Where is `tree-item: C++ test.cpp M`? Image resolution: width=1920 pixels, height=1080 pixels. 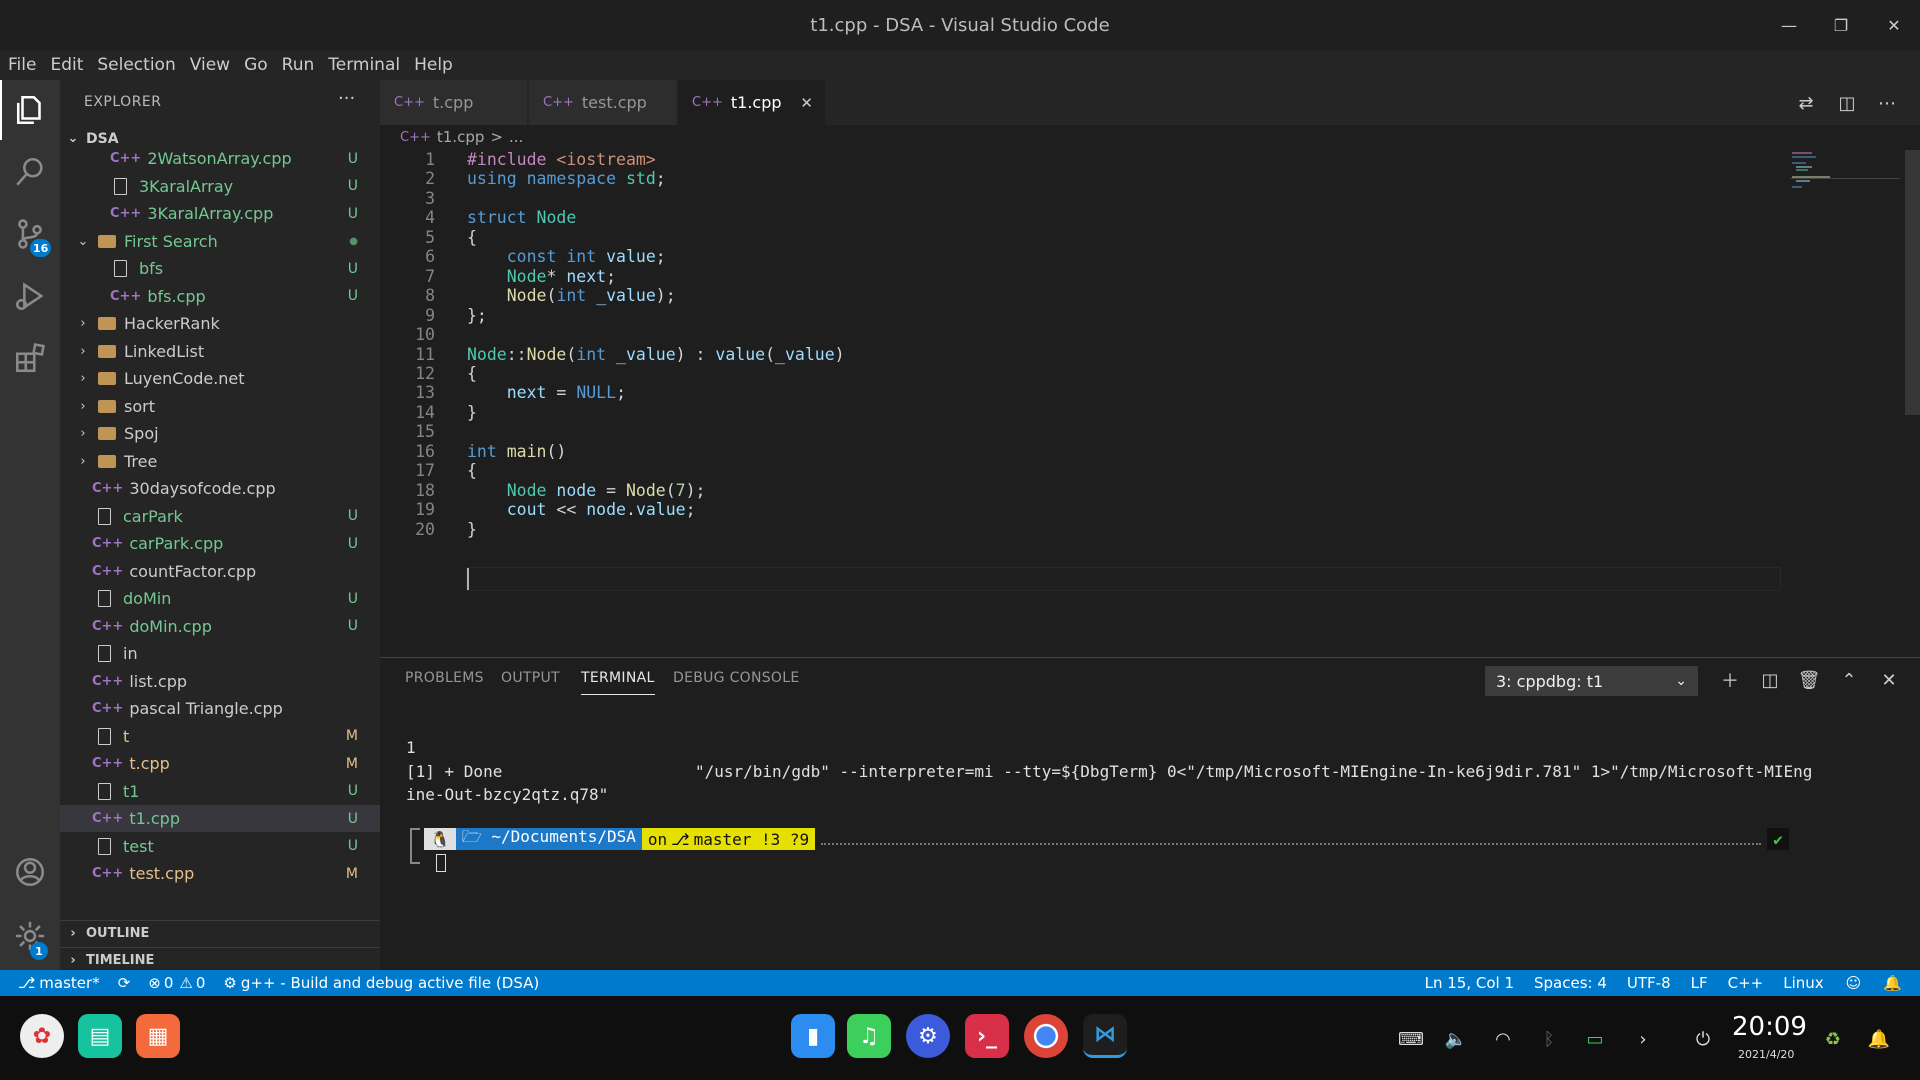
tree-item: C++ test.cpp M is located at coordinates (220, 873).